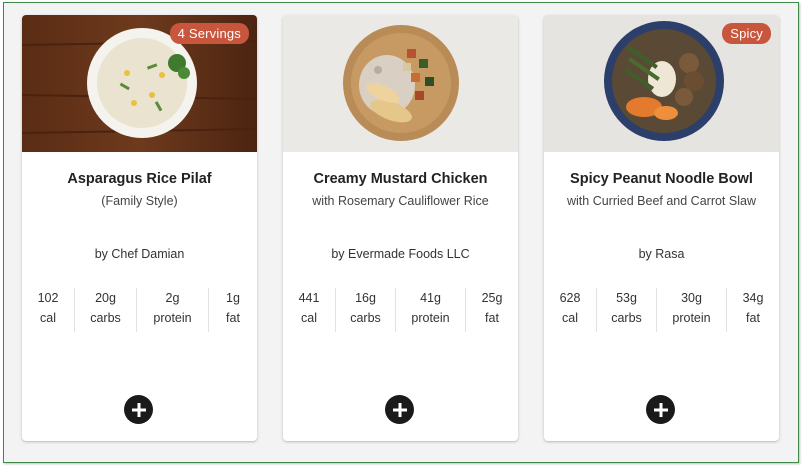  I want to click on recipe-author: by Chef Damian, so click(139, 254).